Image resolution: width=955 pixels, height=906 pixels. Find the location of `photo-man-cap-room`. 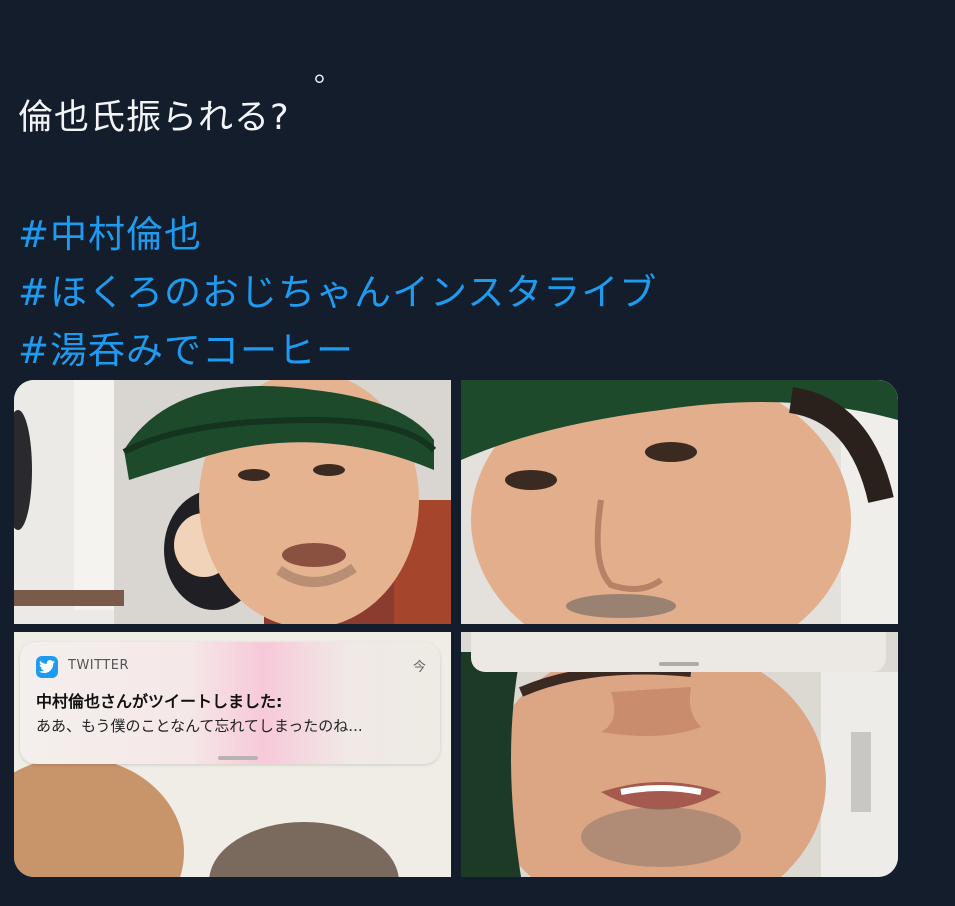

photo-man-cap-room is located at coordinates (232, 502).